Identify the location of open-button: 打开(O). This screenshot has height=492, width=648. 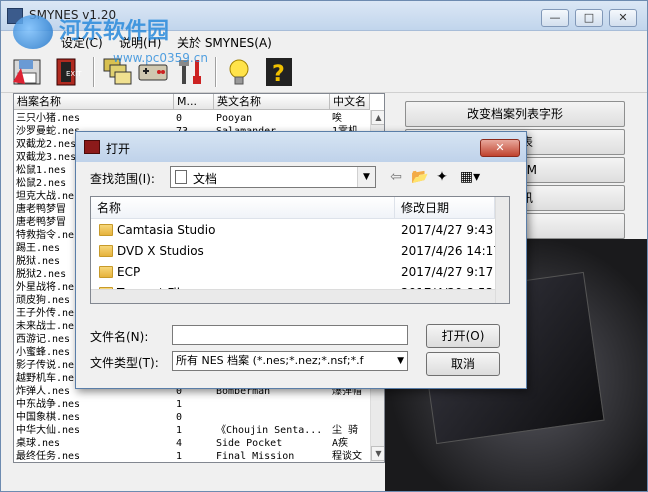
(463, 336).